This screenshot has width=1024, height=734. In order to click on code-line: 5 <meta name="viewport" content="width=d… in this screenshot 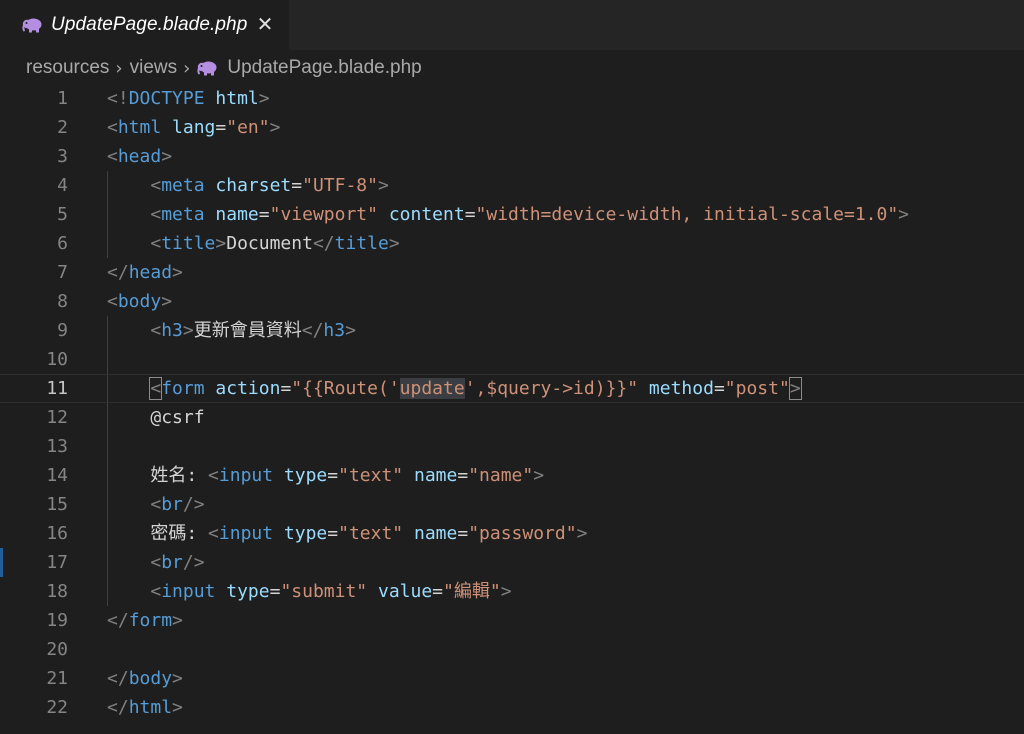, I will do `click(512, 214)`.